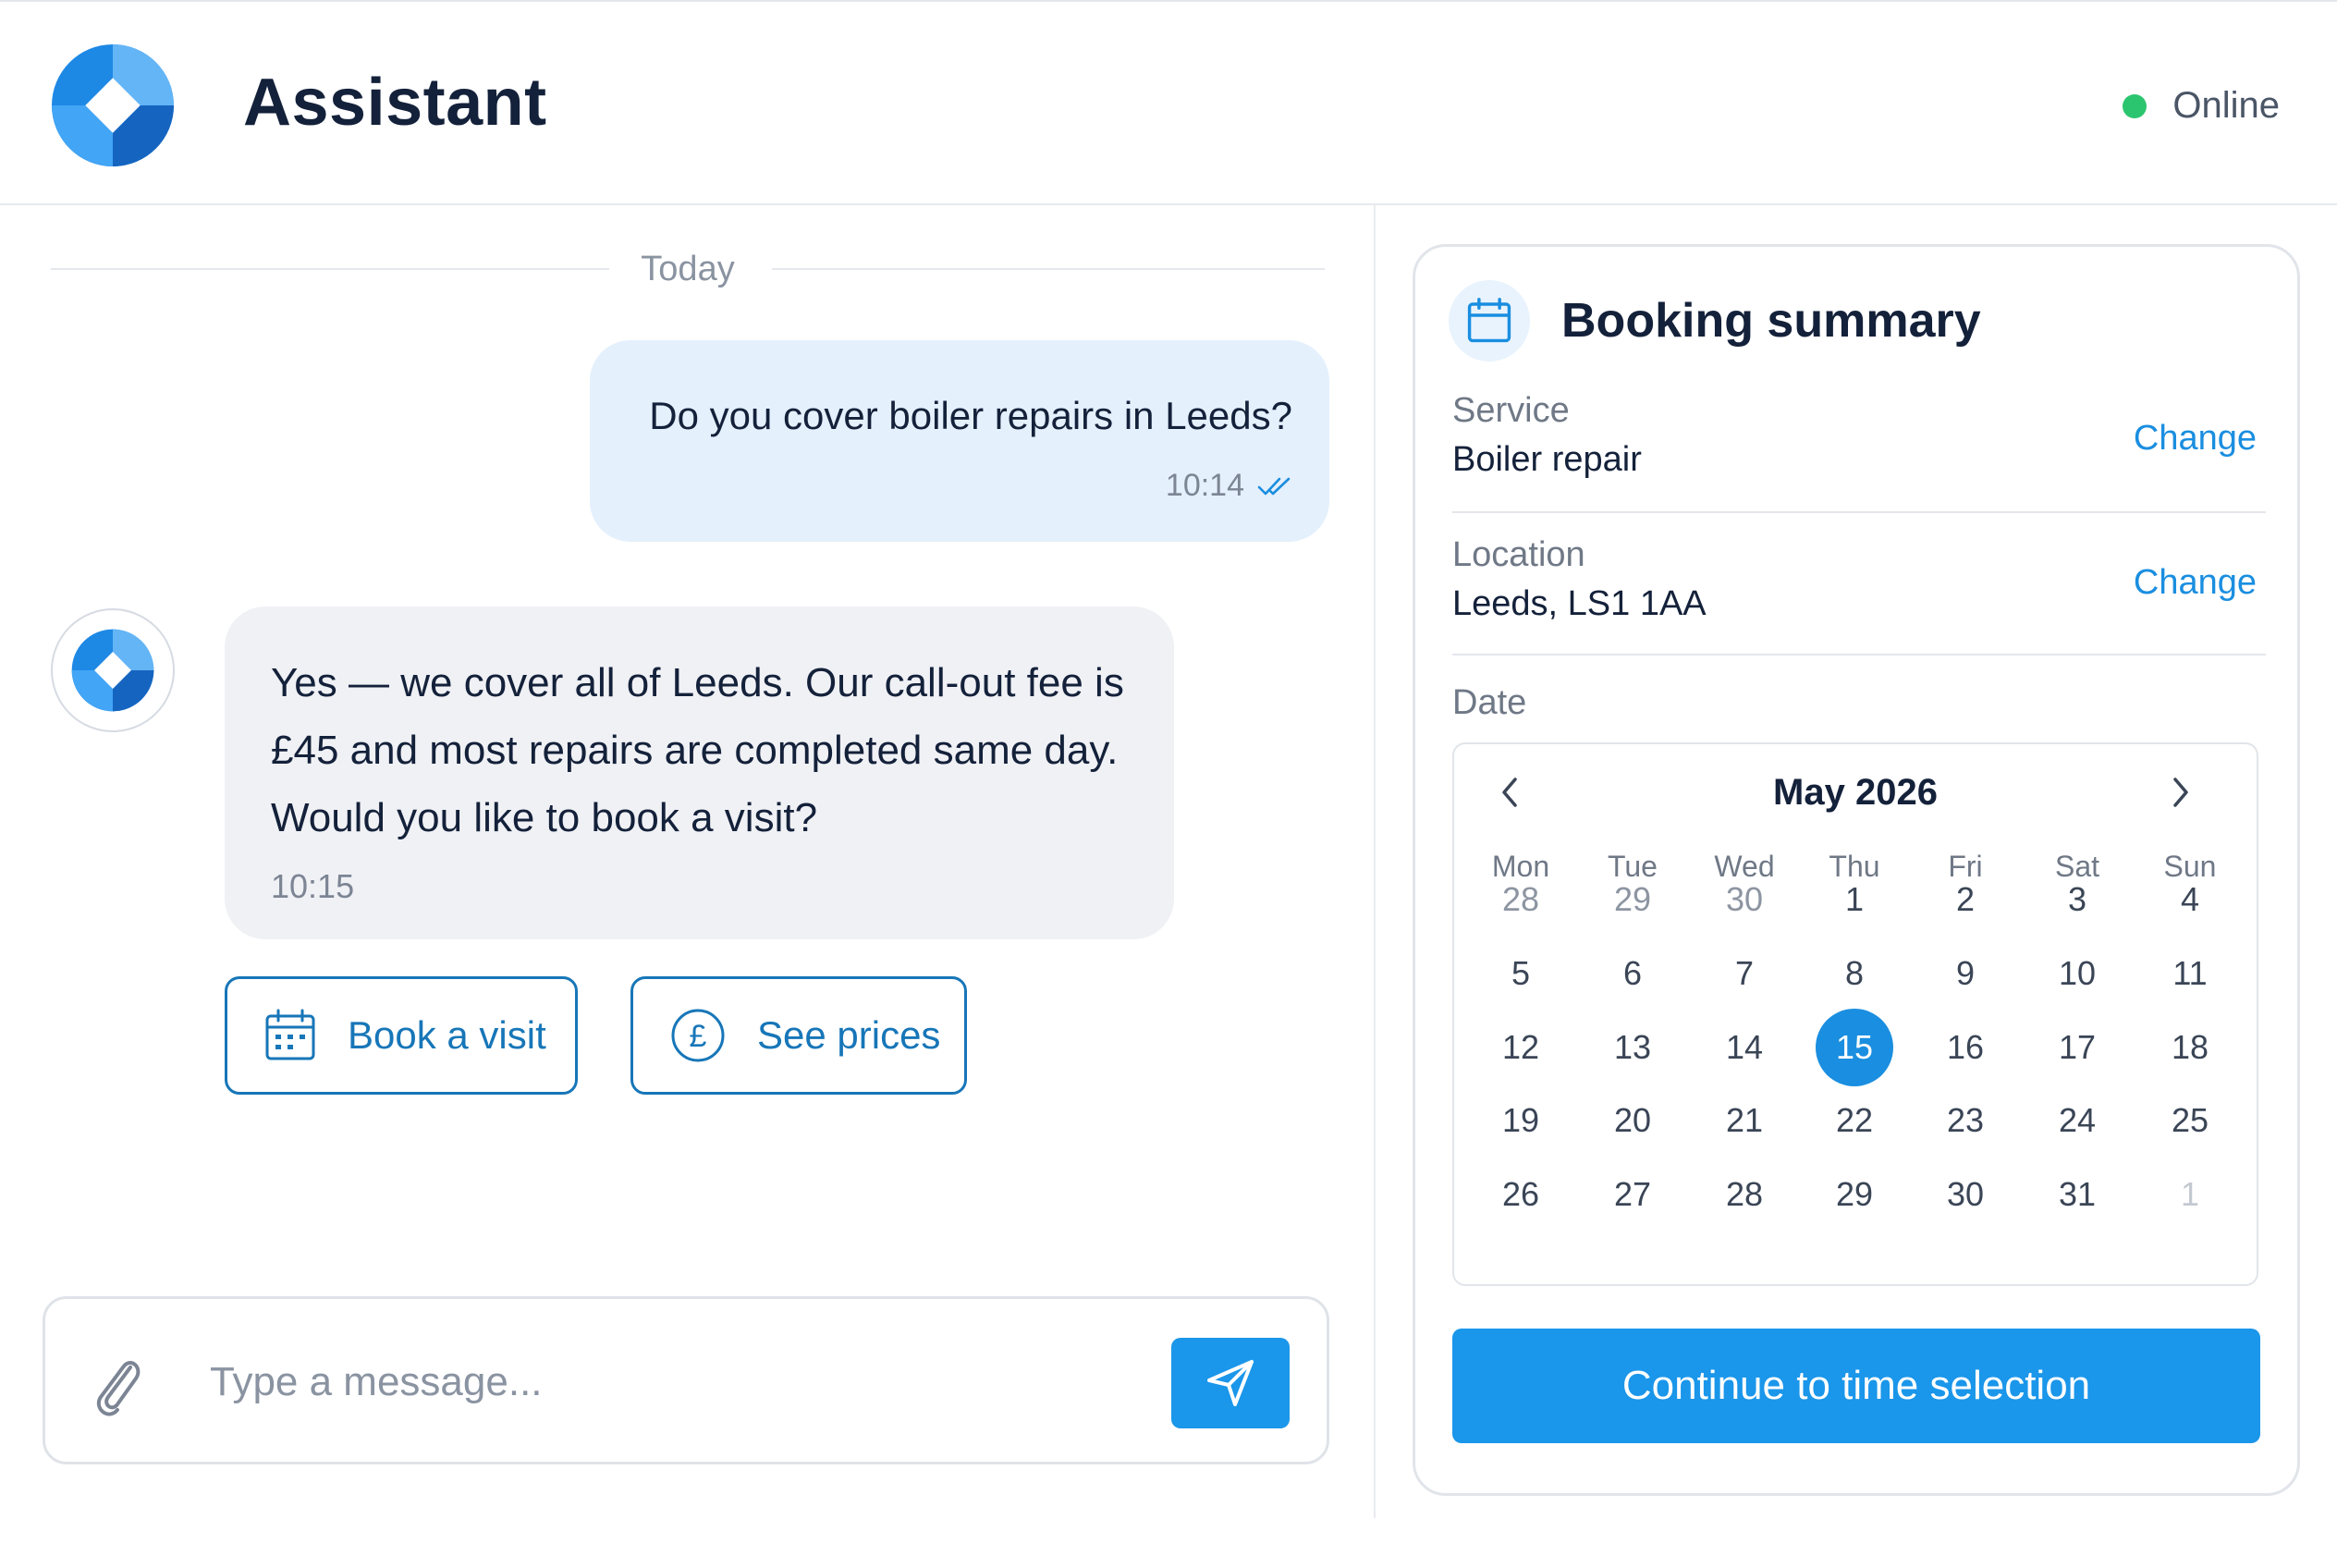 Image resolution: width=2337 pixels, height=1568 pixels. I want to click on send-button, so click(1230, 1383).